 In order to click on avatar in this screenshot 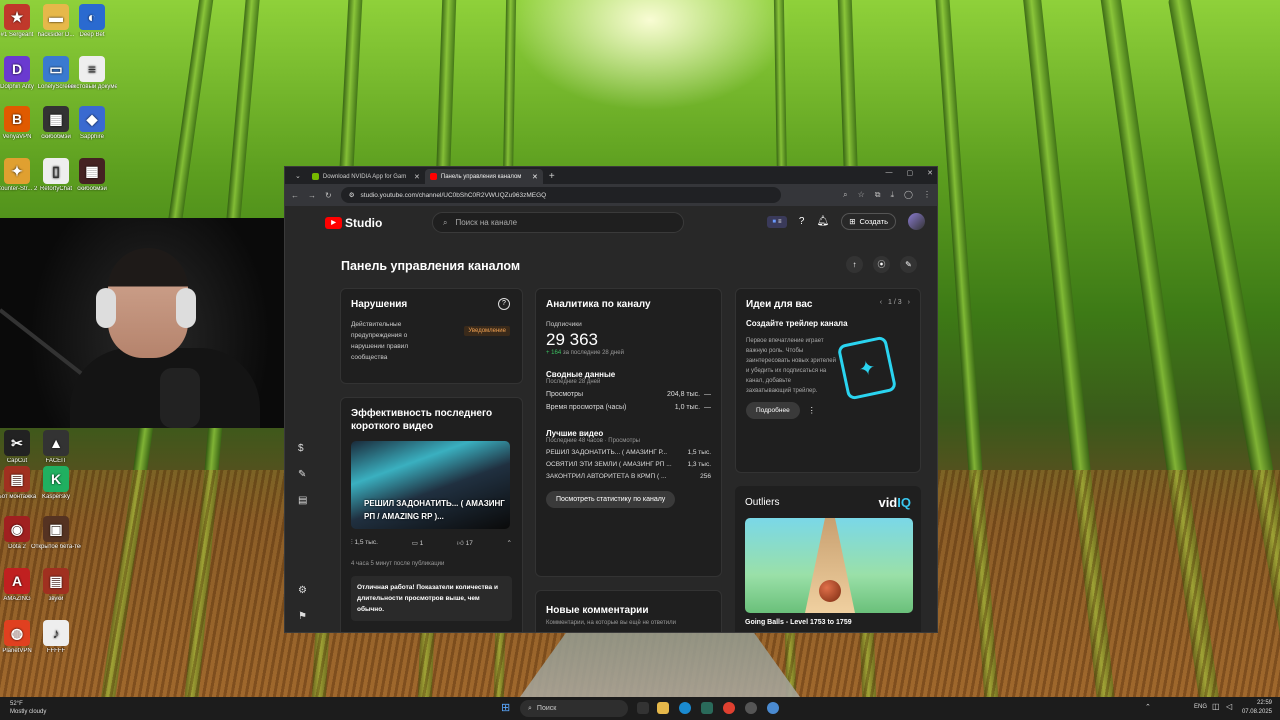, I will do `click(916, 221)`.